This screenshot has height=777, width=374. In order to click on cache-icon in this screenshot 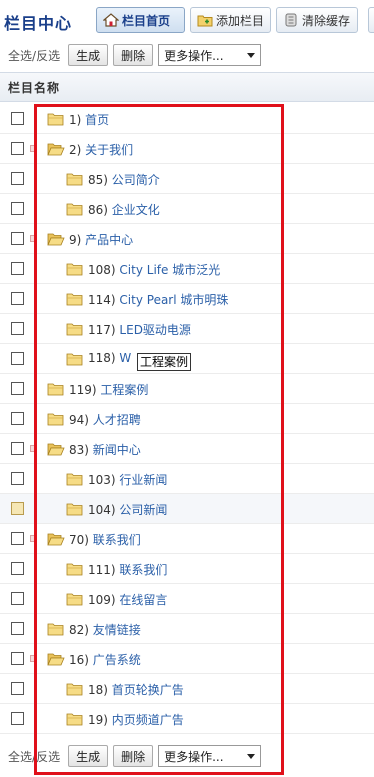, I will do `click(291, 20)`.